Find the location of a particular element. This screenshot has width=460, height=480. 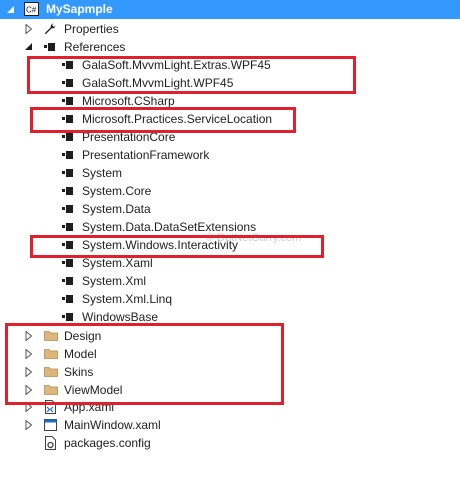

reference-item: System.Core is located at coordinates (230, 191).